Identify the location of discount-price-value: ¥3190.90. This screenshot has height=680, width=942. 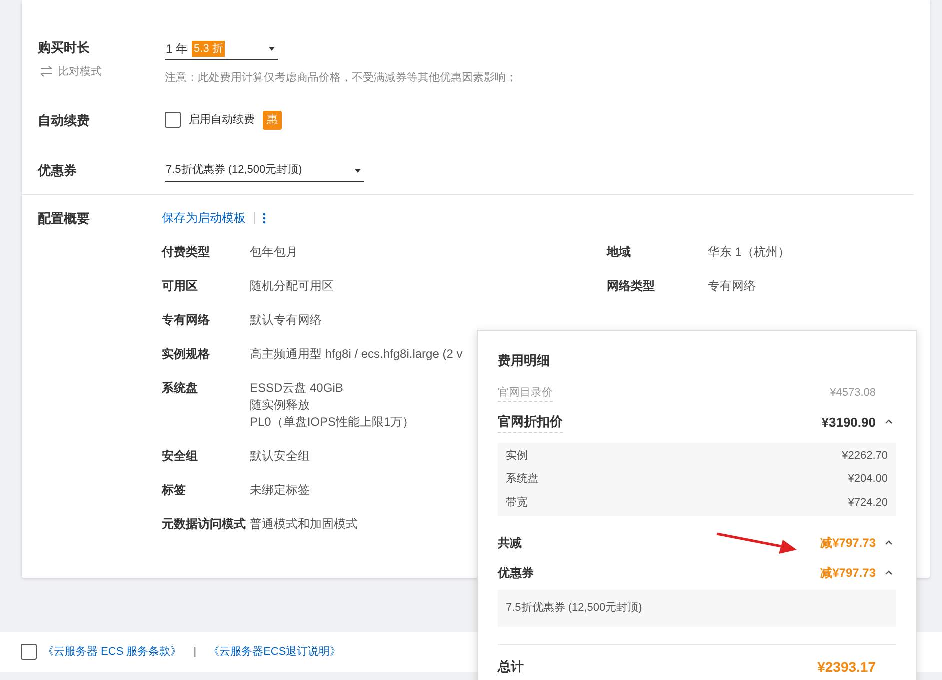
(849, 423).